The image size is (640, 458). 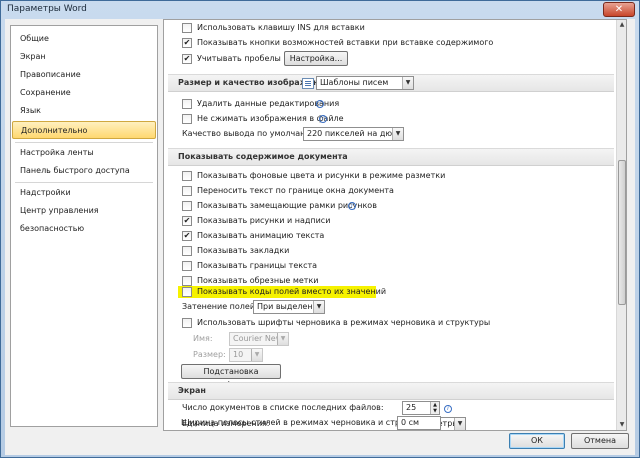 I want to click on scroll-thumb, so click(x=622, y=232).